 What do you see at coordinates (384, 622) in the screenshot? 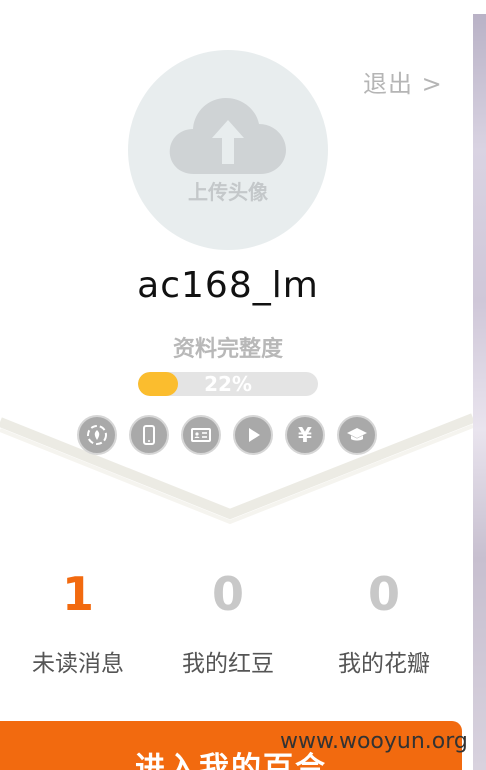
I see `stat-petals: 0 我的花瓣` at bounding box center [384, 622].